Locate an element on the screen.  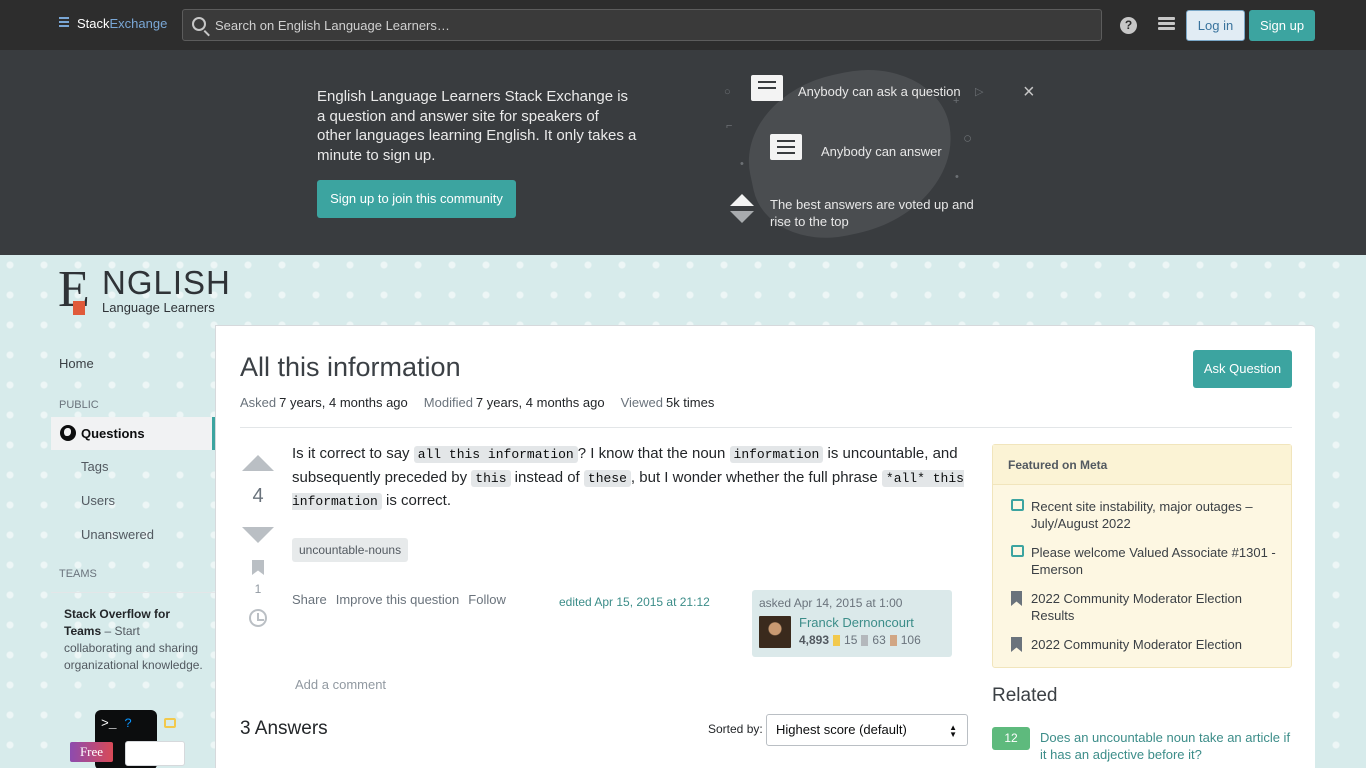
teams-chat-icon is located at coordinates (170, 723).